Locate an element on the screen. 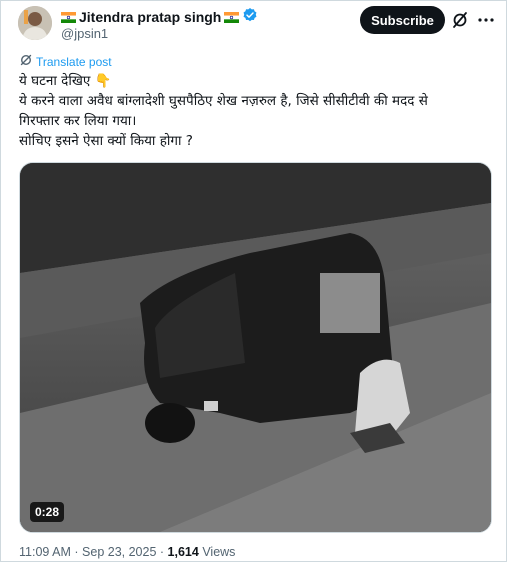  author-name-row: Jitendra pratap singh is located at coordinates (159, 17).